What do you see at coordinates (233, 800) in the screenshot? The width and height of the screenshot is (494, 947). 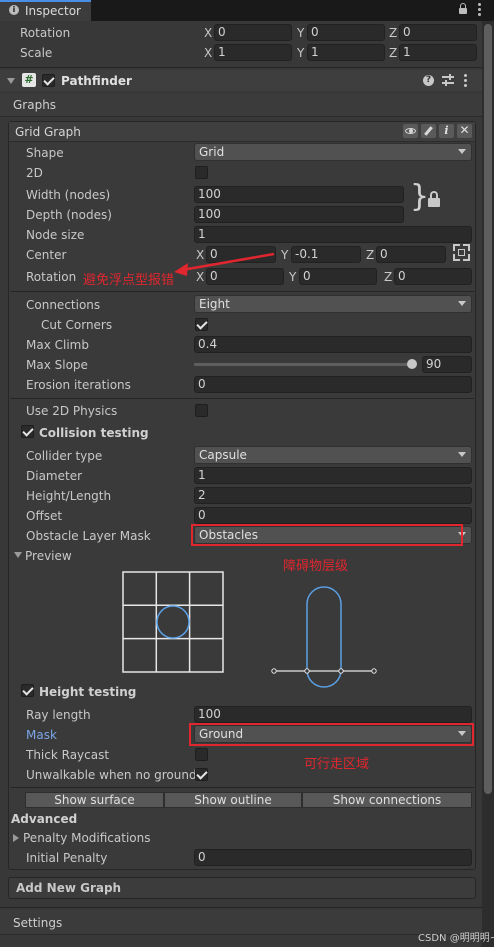 I see `show-outline-button: Show outline` at bounding box center [233, 800].